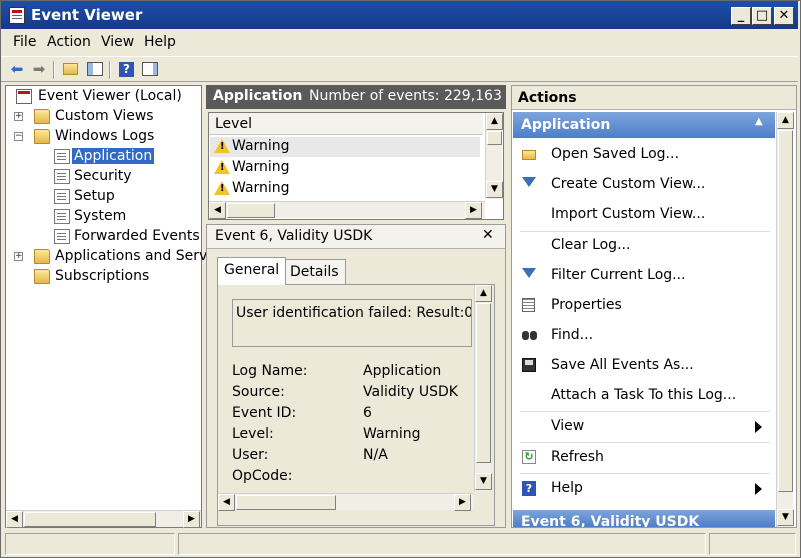 The height and width of the screenshot is (558, 801). Describe the element at coordinates (529, 305) in the screenshot. I see `properties-icon` at that location.